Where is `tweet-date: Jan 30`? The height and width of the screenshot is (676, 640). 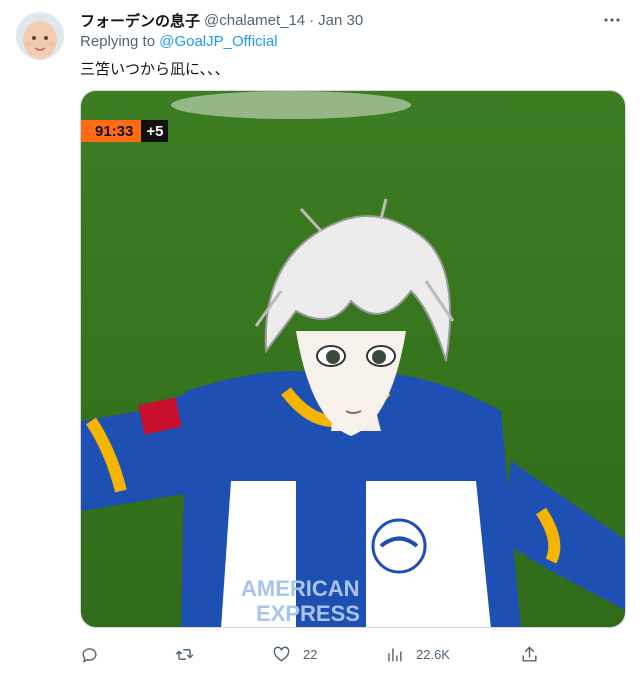
tweet-date: Jan 30 is located at coordinates (340, 20).